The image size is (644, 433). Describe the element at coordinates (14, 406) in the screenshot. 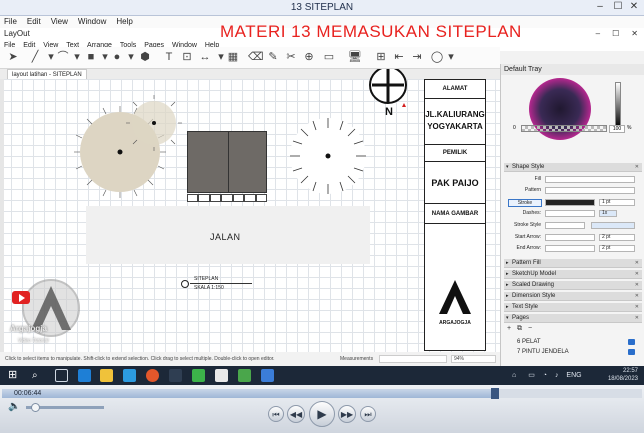

I see `volume-icon: 🔈` at that location.